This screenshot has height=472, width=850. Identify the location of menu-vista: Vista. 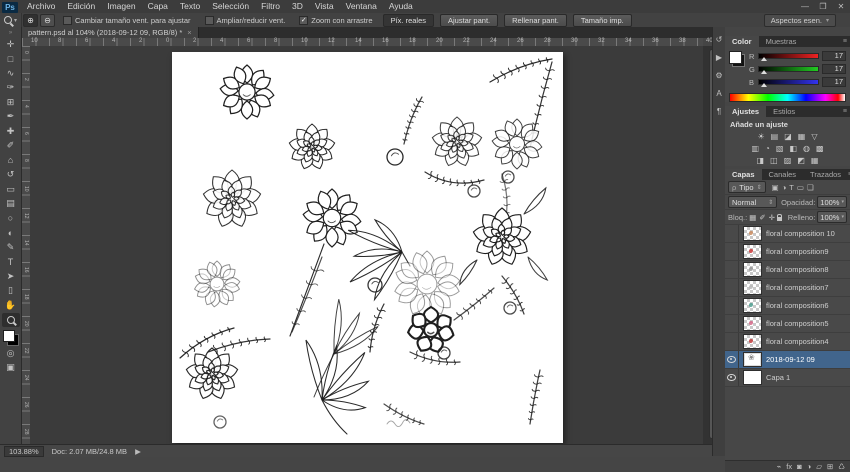
(324, 6).